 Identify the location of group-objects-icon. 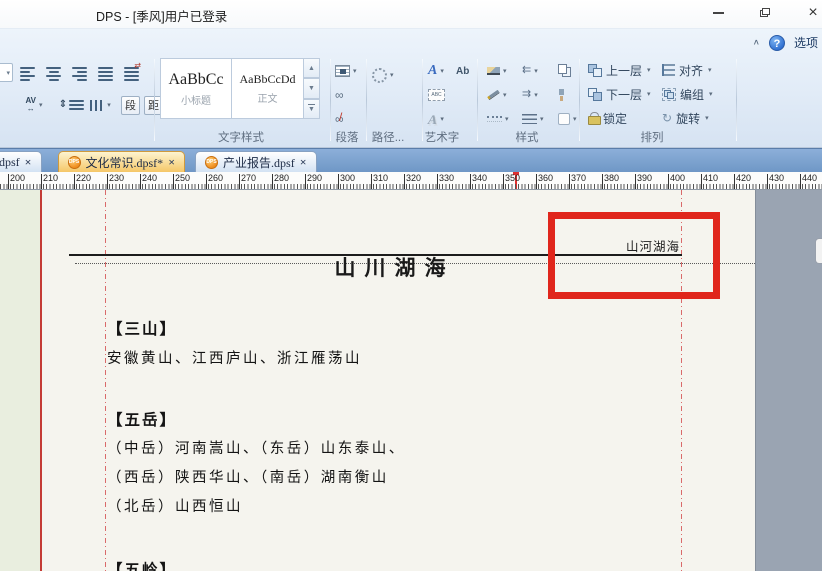
(669, 94).